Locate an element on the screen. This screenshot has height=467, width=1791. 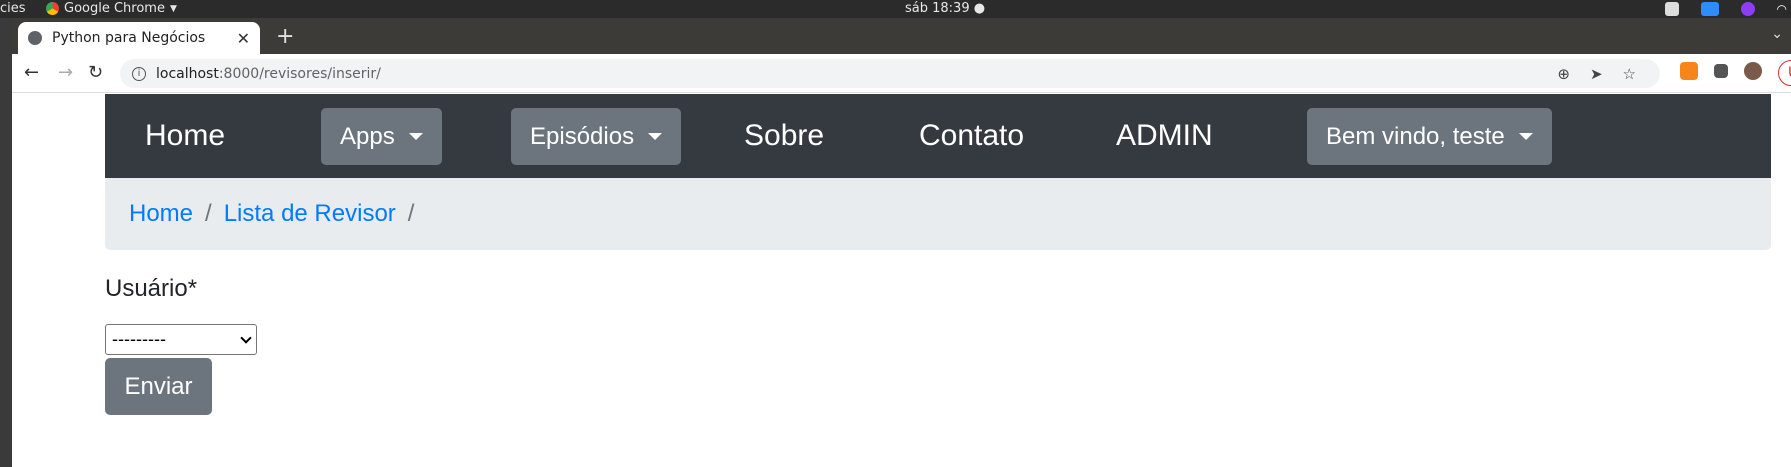
breadcrumb: Home / Lista de Revisor / is located at coordinates (938, 214).